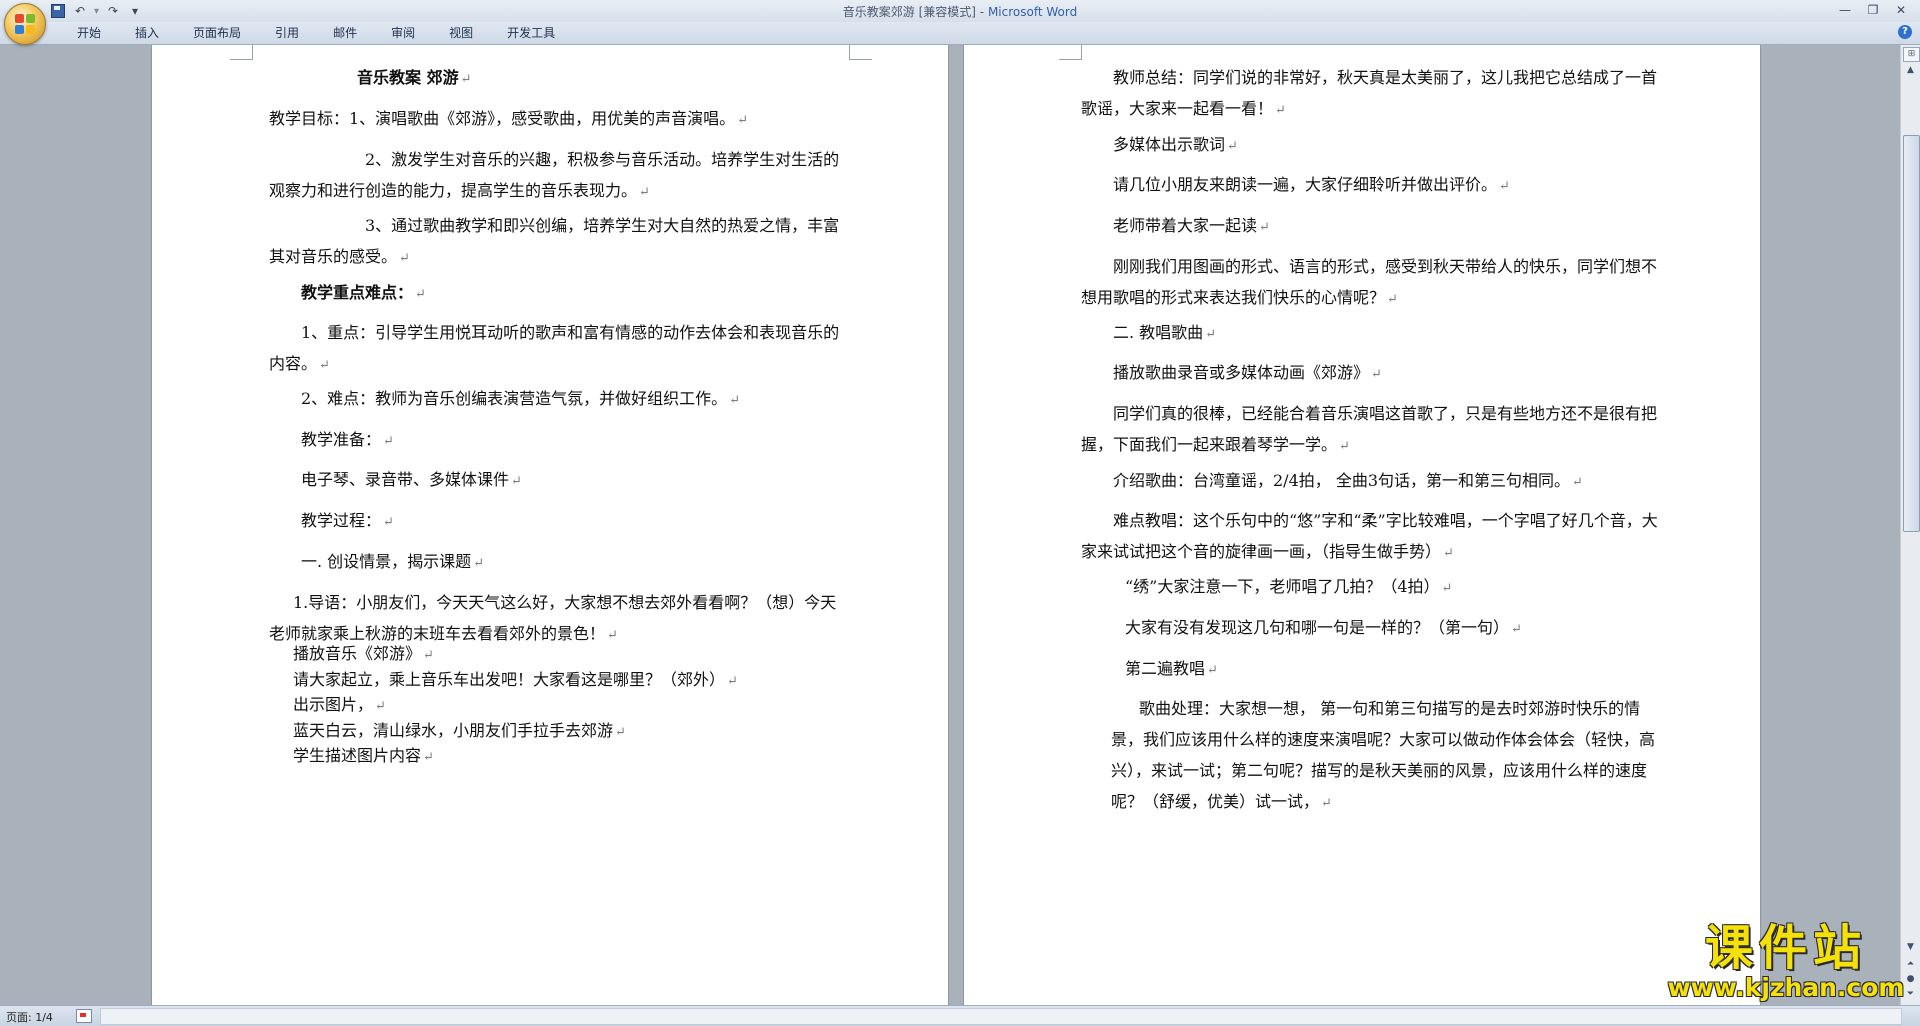 The width and height of the screenshot is (1920, 1026). I want to click on window-title: 音乐教案郊游 [兼容模式] - Microsoft Word, so click(960, 11).